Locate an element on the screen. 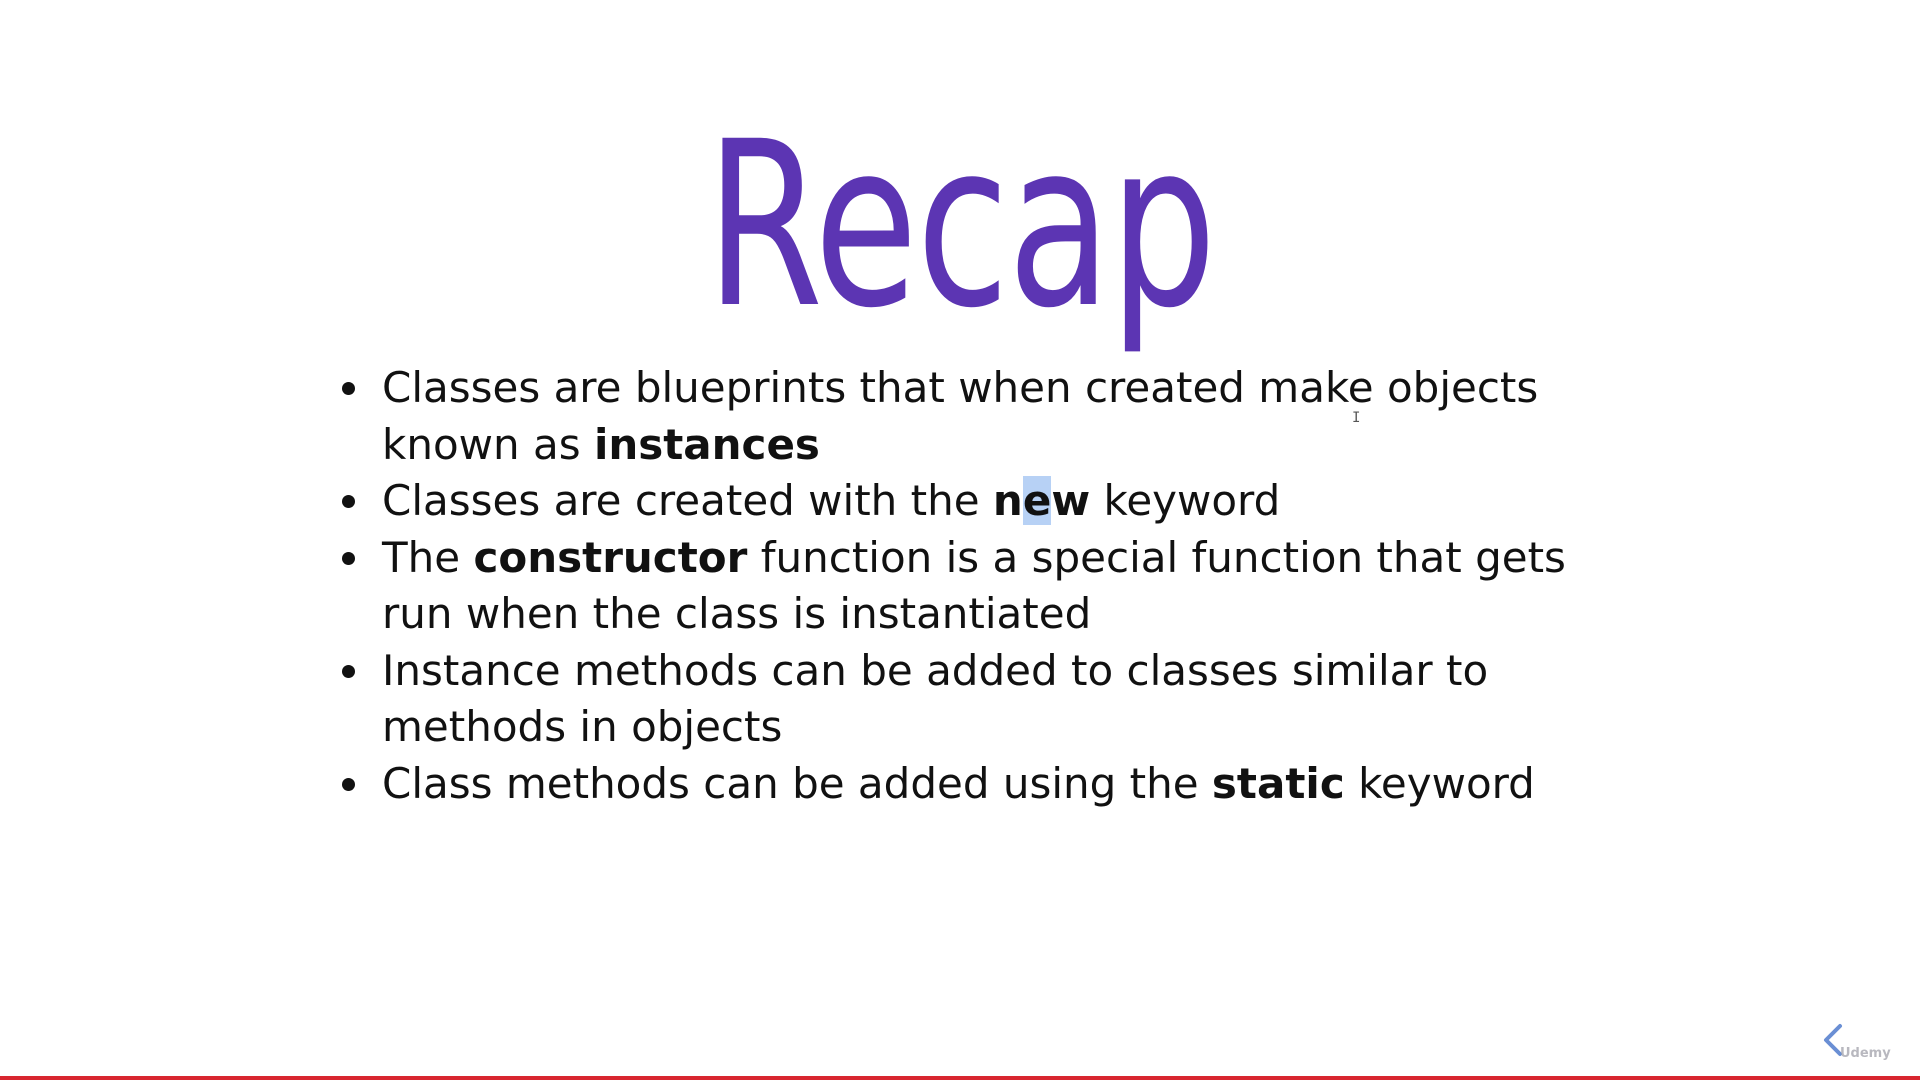 The height and width of the screenshot is (1080, 1920). progress-fill is located at coordinates (960, 1078).